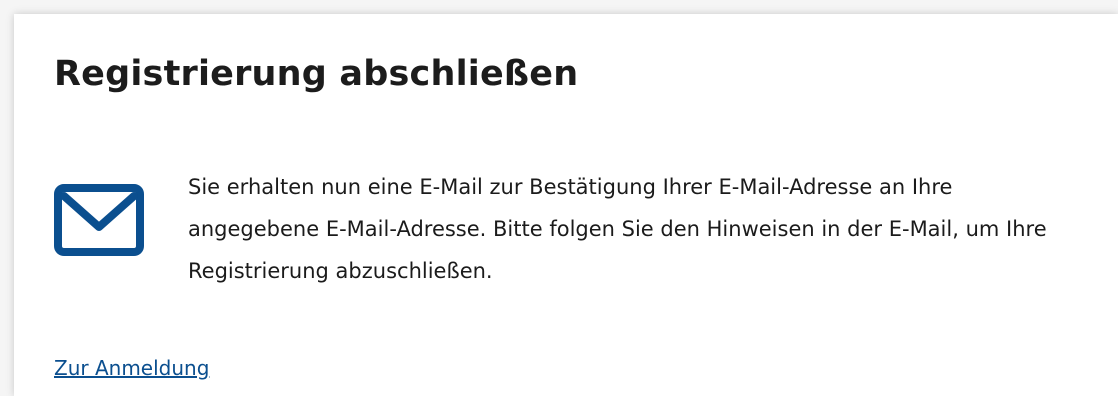 The width and height of the screenshot is (1118, 396). Describe the element at coordinates (316, 74) in the screenshot. I see `page-title: Registrierung abschließen` at that location.